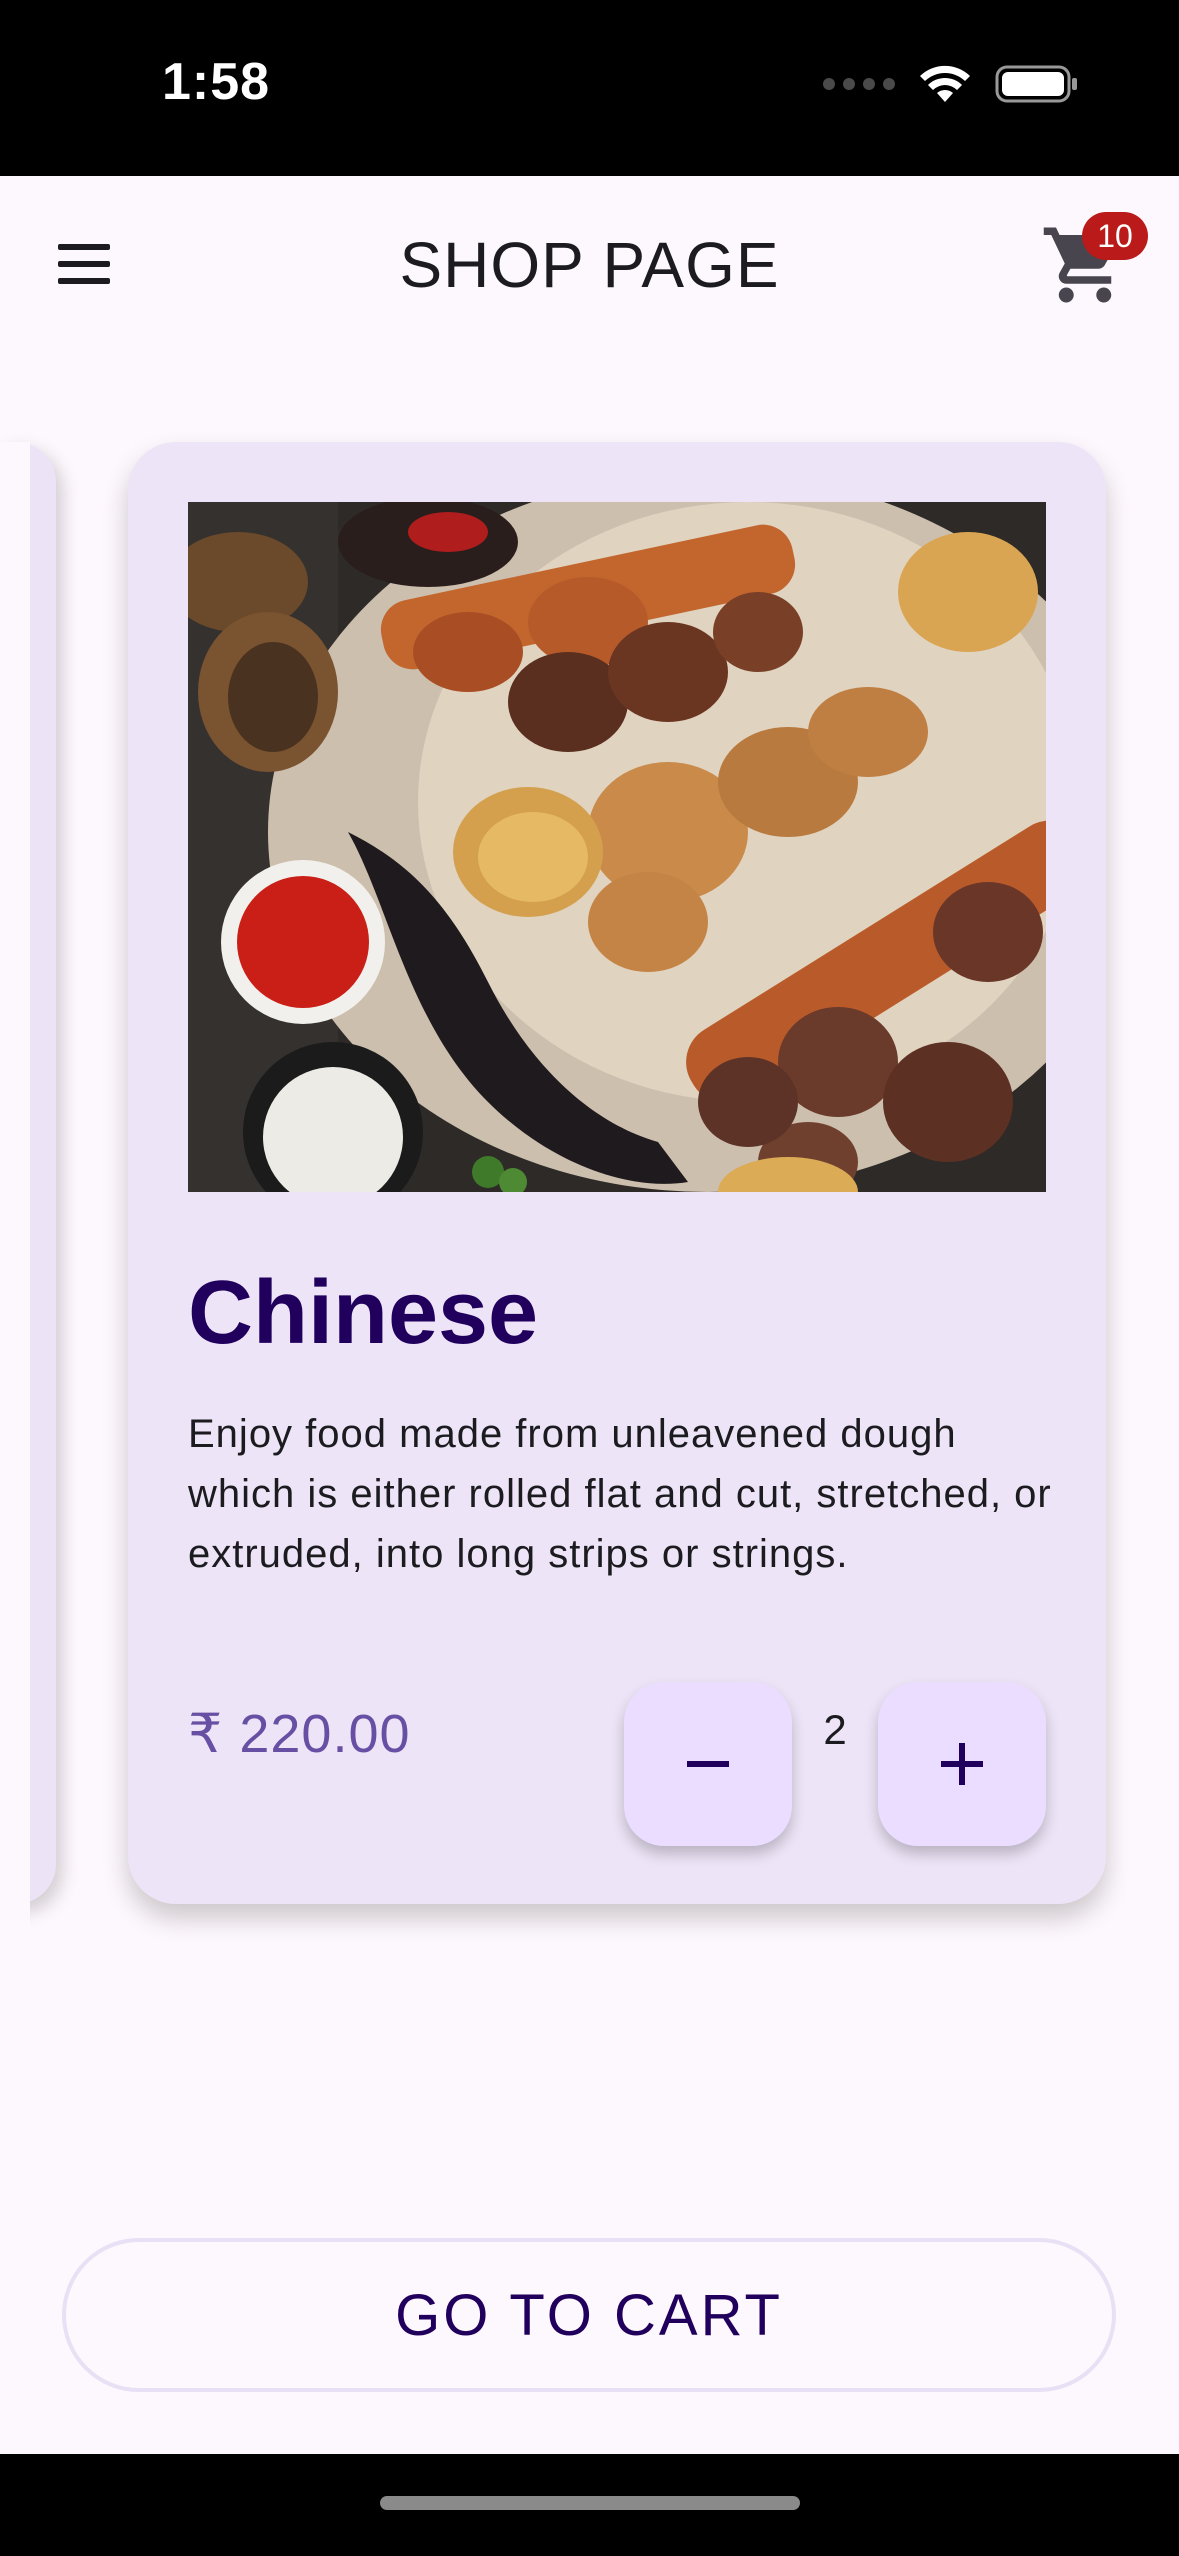  Describe the element at coordinates (15, 1192) in the screenshot. I see `carousel-edge` at that location.